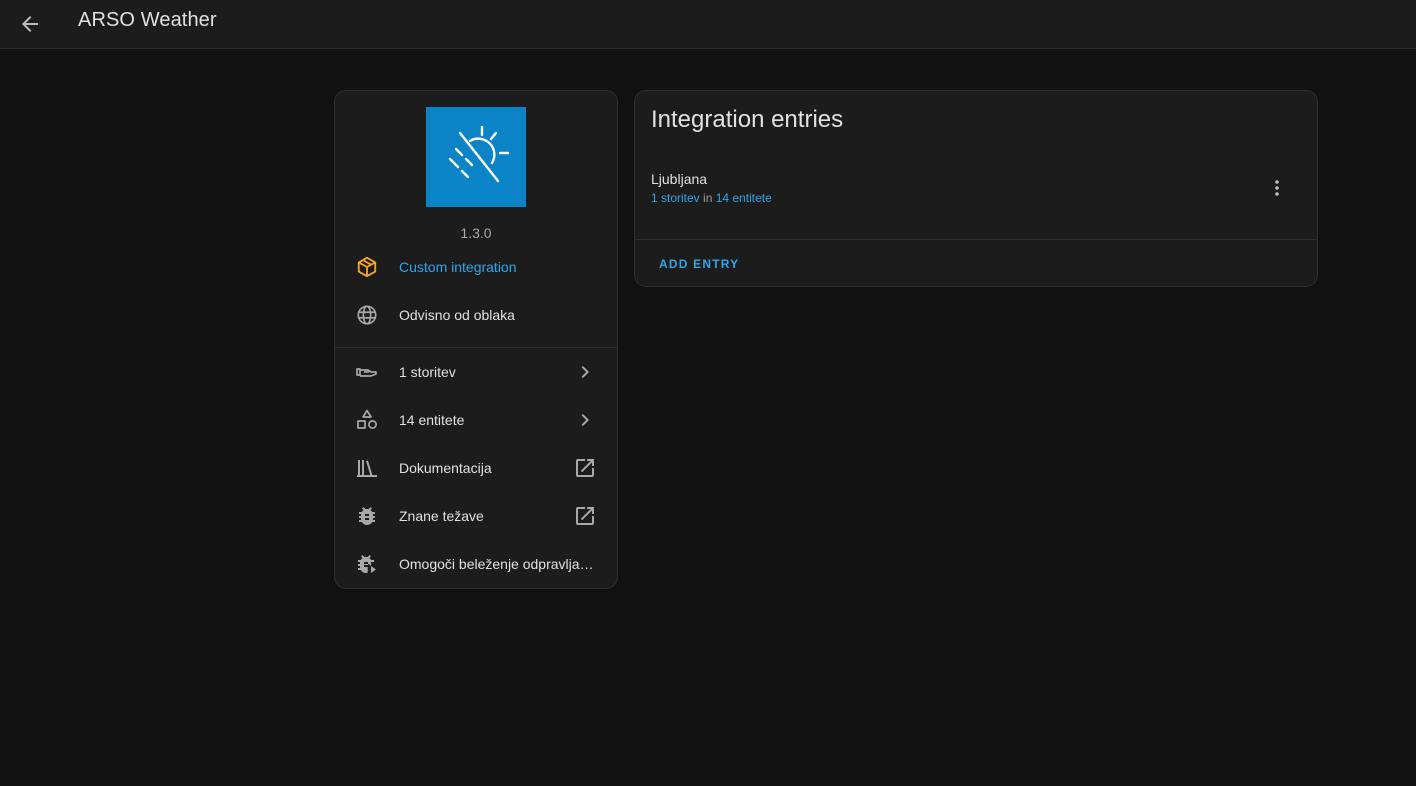 This screenshot has width=1416, height=786. I want to click on entry-services-link: 1 storitev, so click(675, 198).